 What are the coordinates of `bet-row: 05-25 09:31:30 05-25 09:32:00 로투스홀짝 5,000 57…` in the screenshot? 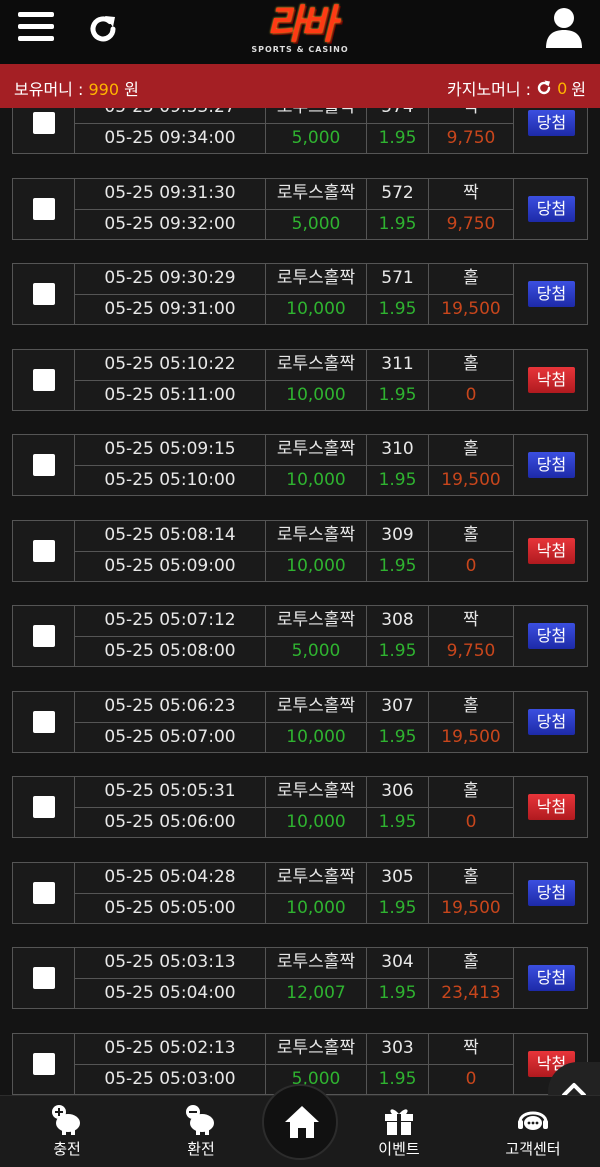 It's located at (300, 208).